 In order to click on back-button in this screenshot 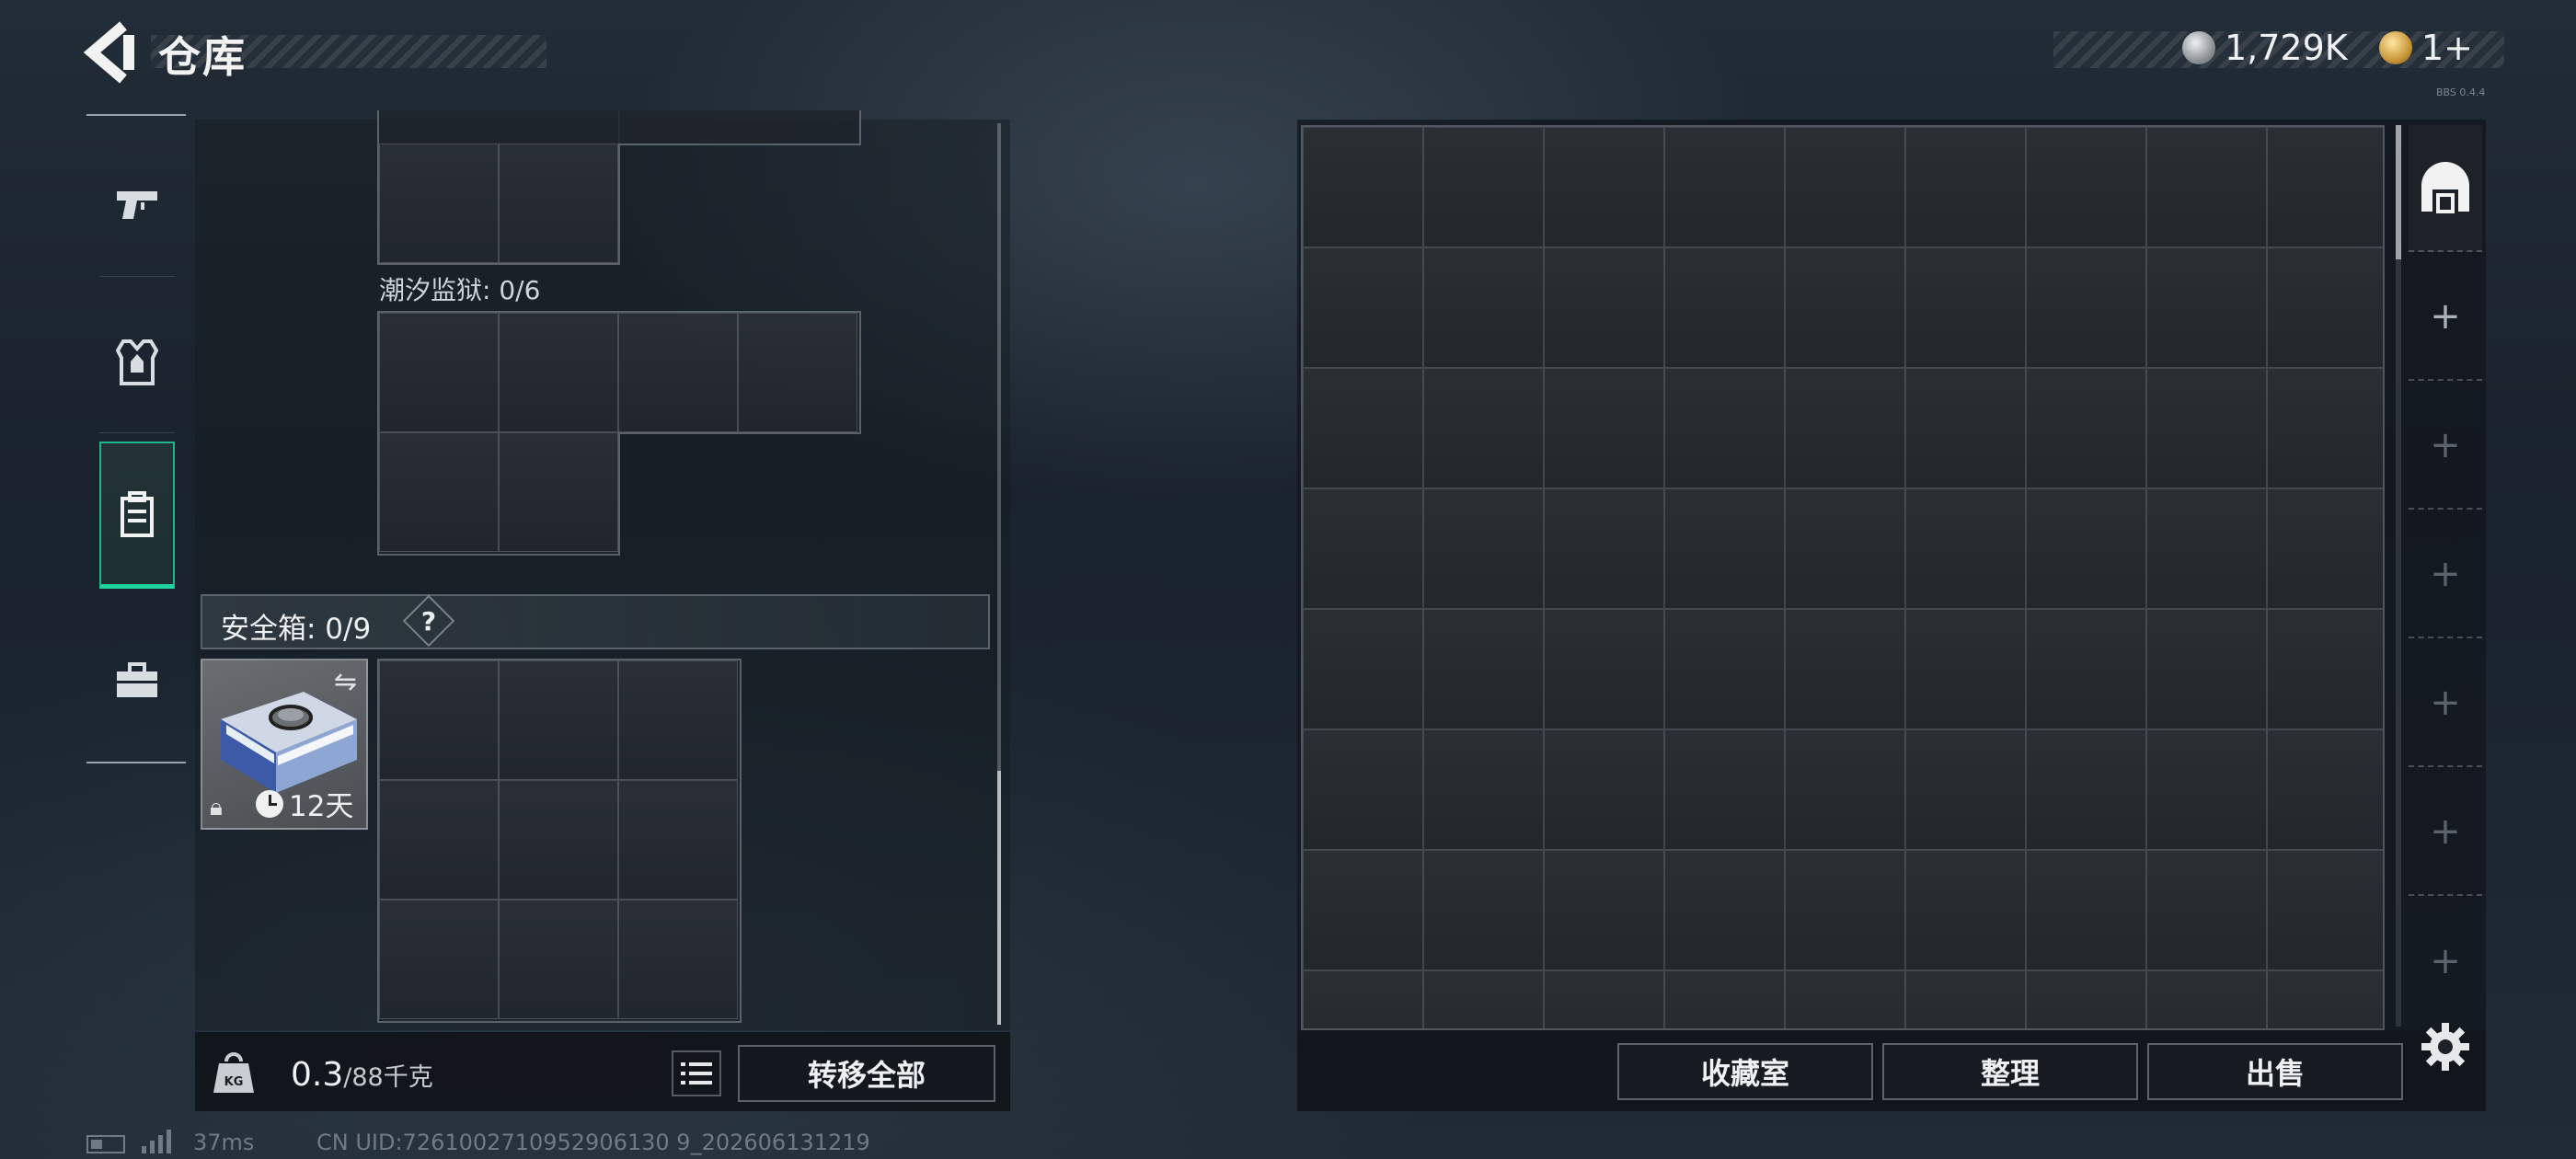, I will do `click(110, 52)`.